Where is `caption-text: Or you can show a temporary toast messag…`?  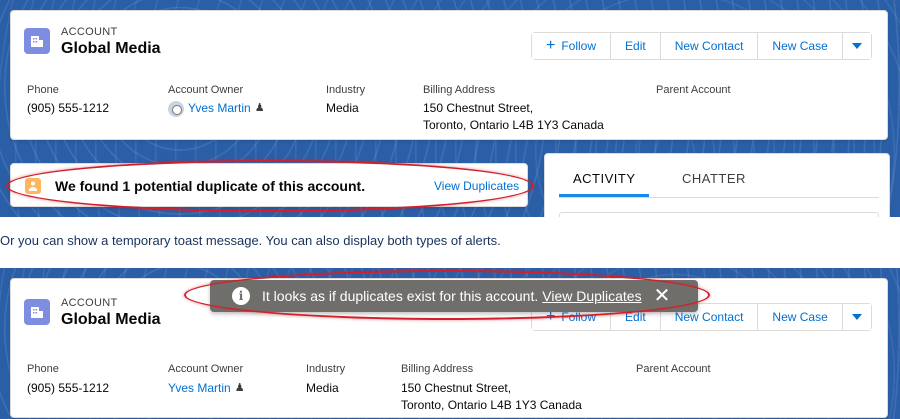
caption-text: Or you can show a temporary toast messag… is located at coordinates (250, 240).